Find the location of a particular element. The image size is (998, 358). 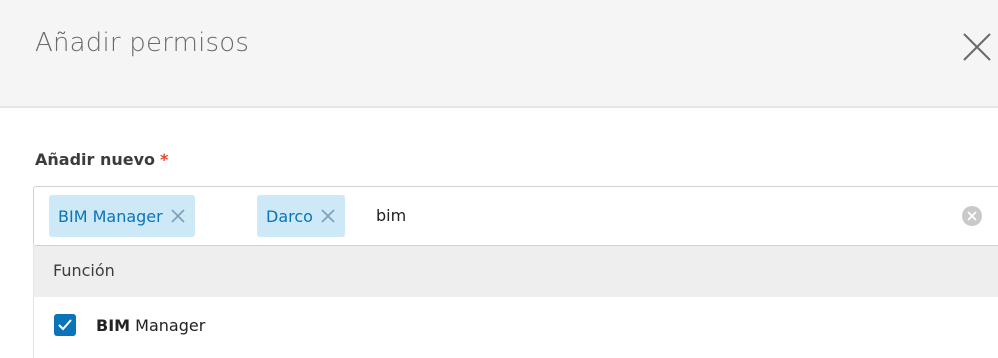

check-icon is located at coordinates (65, 325).